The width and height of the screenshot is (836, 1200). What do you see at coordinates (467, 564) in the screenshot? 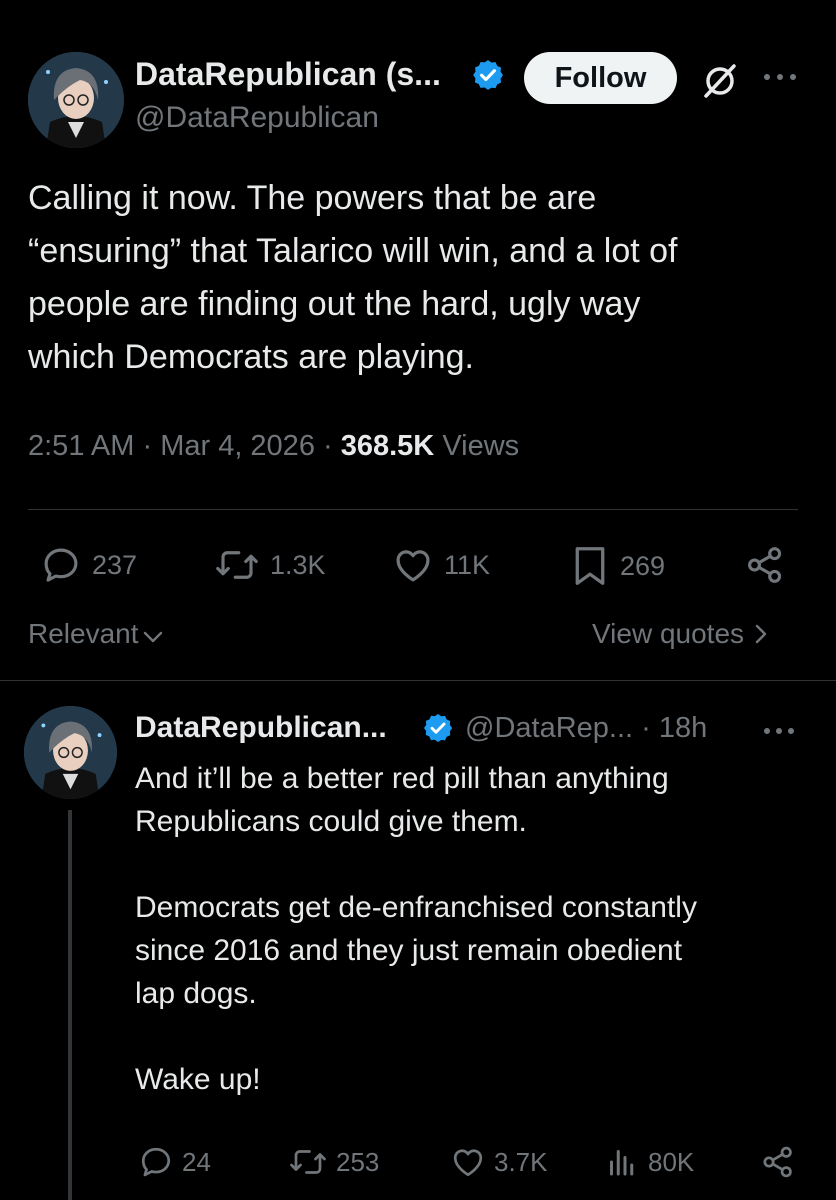
I see `like-count: 11K` at bounding box center [467, 564].